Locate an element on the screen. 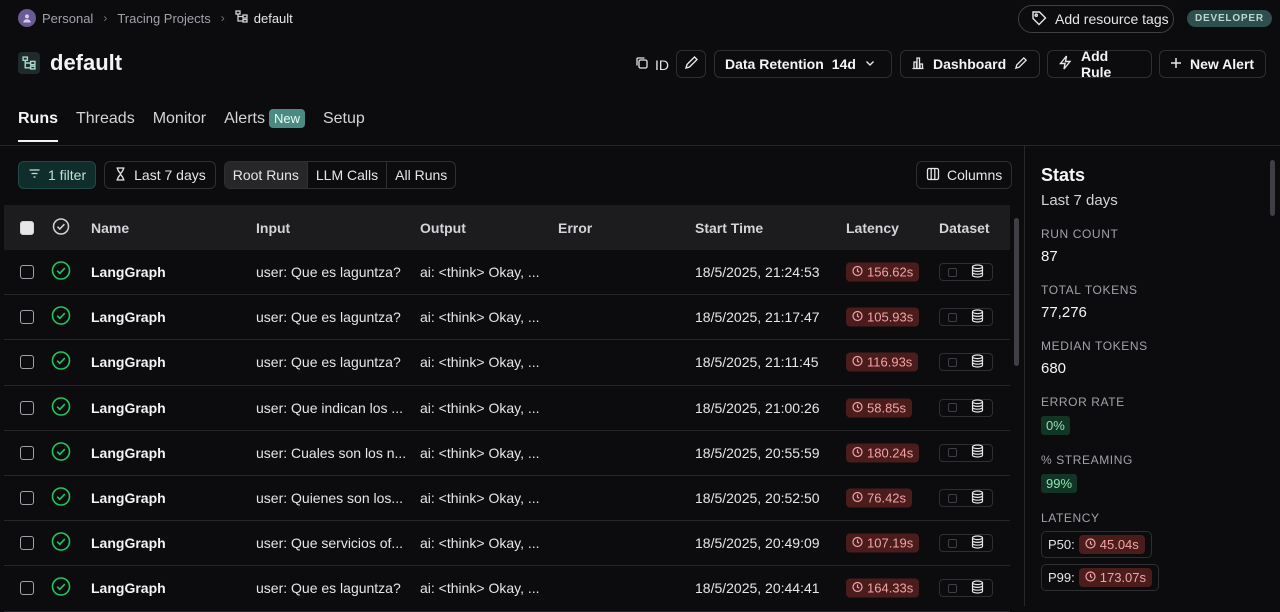  all-runs-option: All Runs is located at coordinates (421, 175).